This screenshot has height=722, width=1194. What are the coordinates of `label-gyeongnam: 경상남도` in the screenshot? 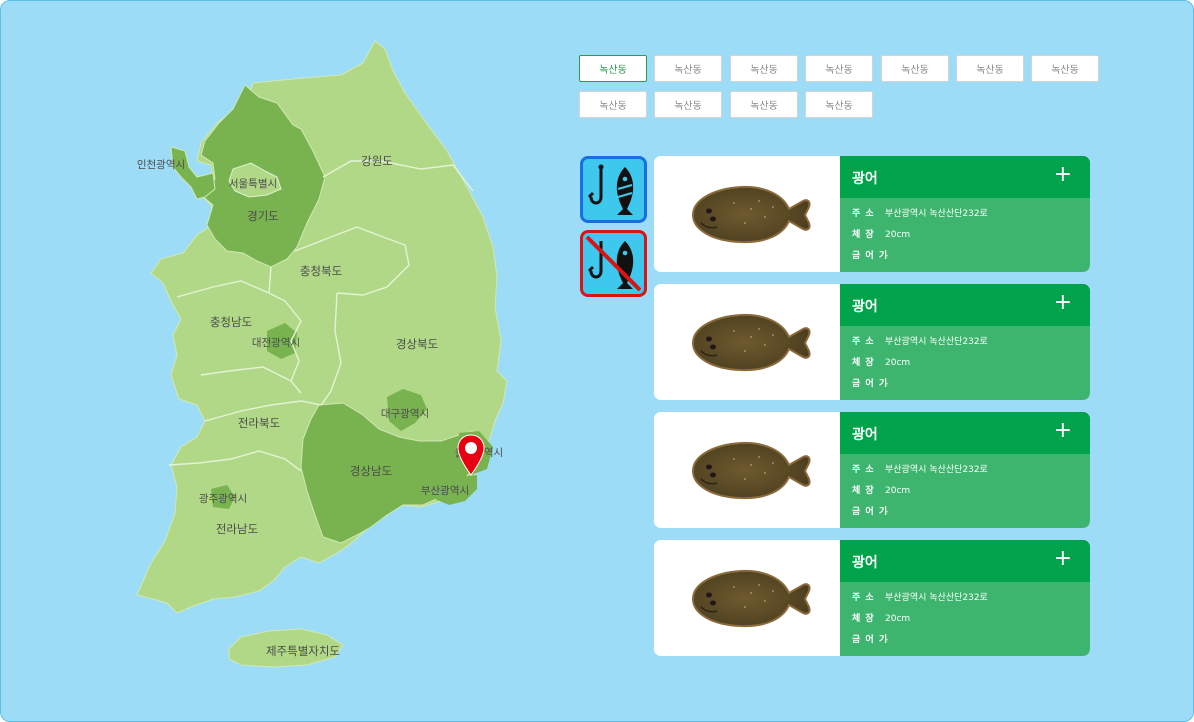 It's located at (371, 471).